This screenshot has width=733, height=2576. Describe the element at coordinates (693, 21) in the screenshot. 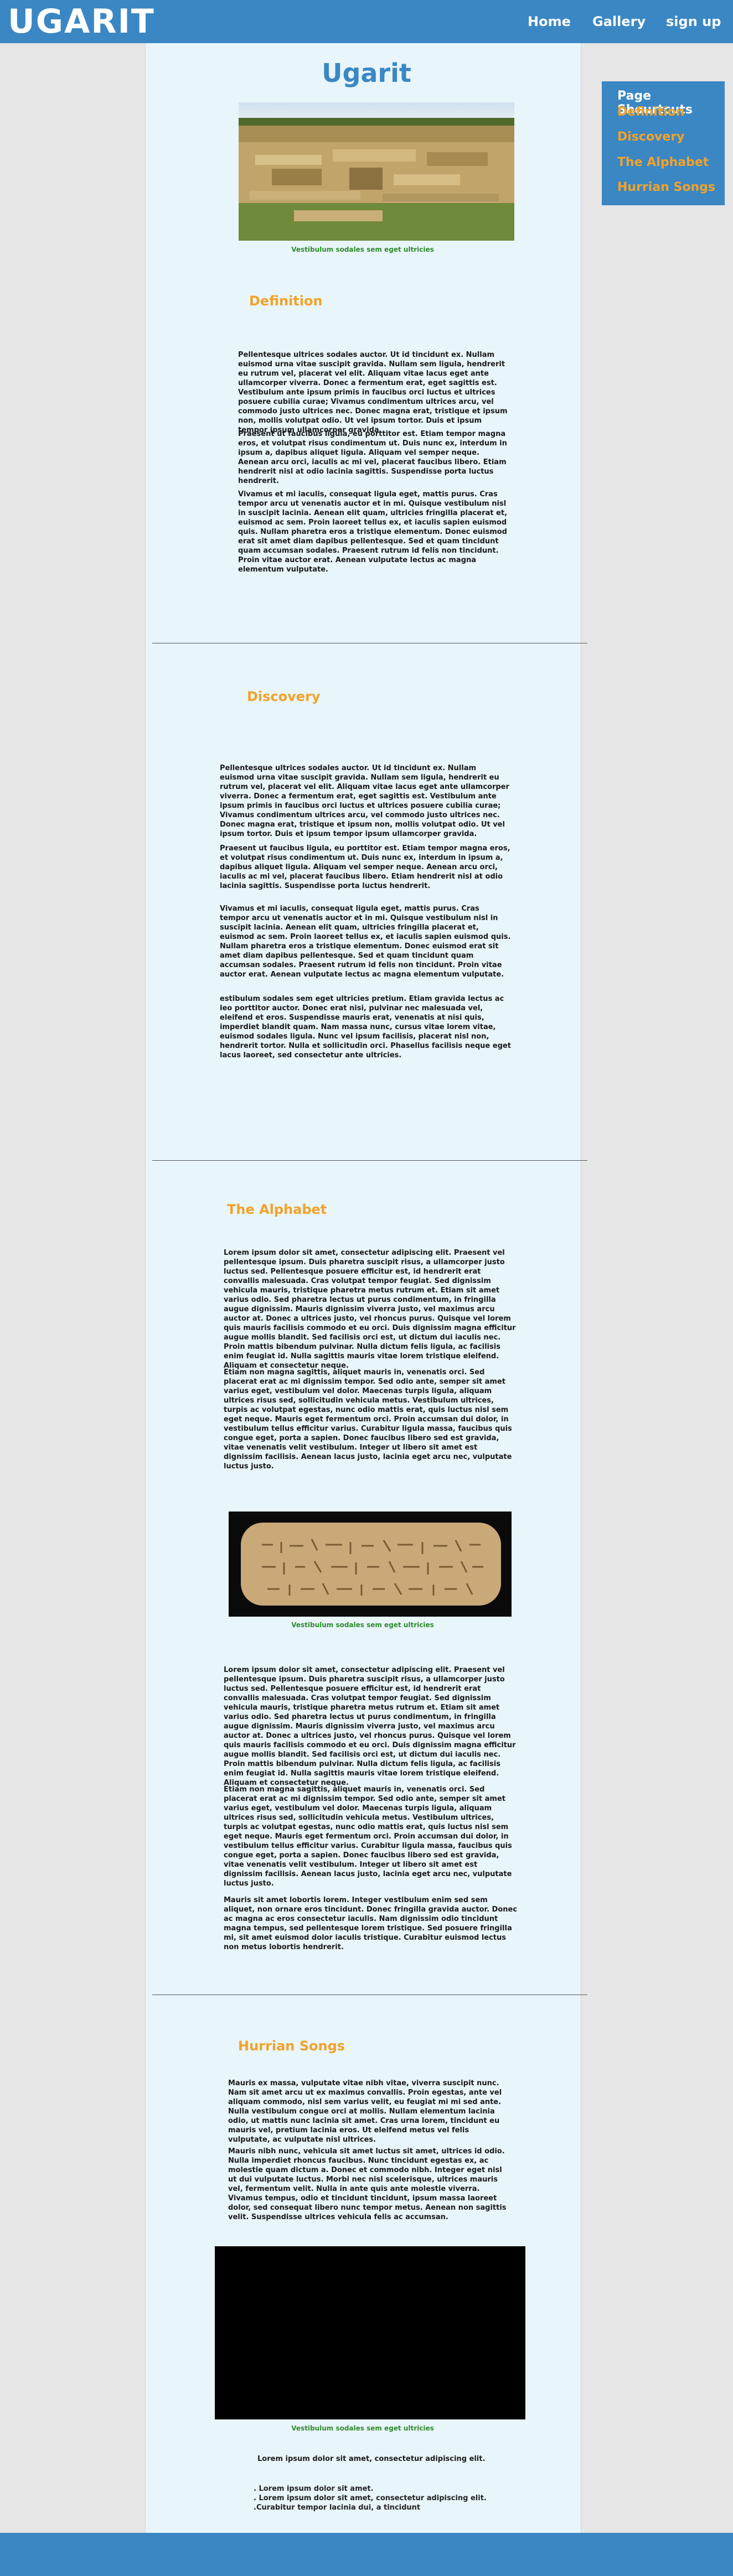

I see `nav-link-sign-up: sign up` at that location.